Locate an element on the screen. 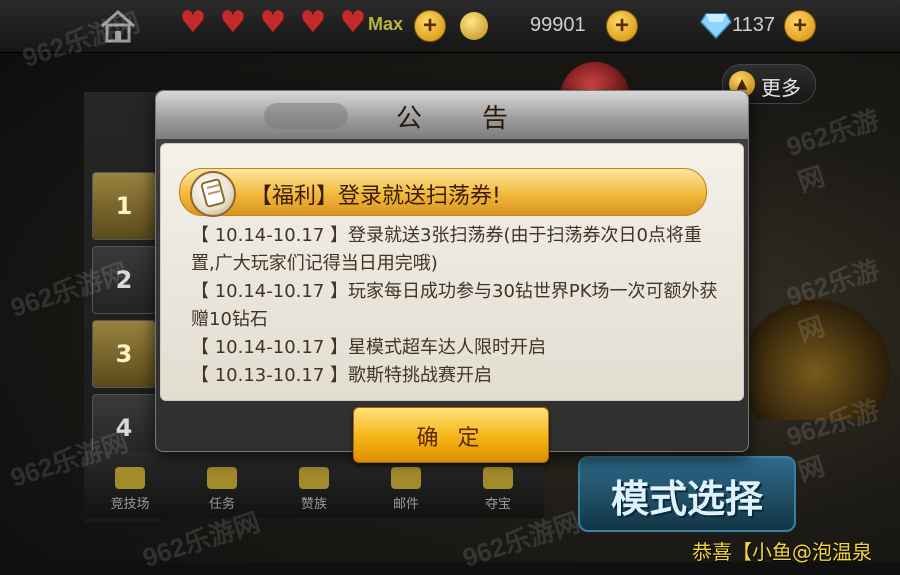  mode-select-label: 模式选择 is located at coordinates (686, 499).